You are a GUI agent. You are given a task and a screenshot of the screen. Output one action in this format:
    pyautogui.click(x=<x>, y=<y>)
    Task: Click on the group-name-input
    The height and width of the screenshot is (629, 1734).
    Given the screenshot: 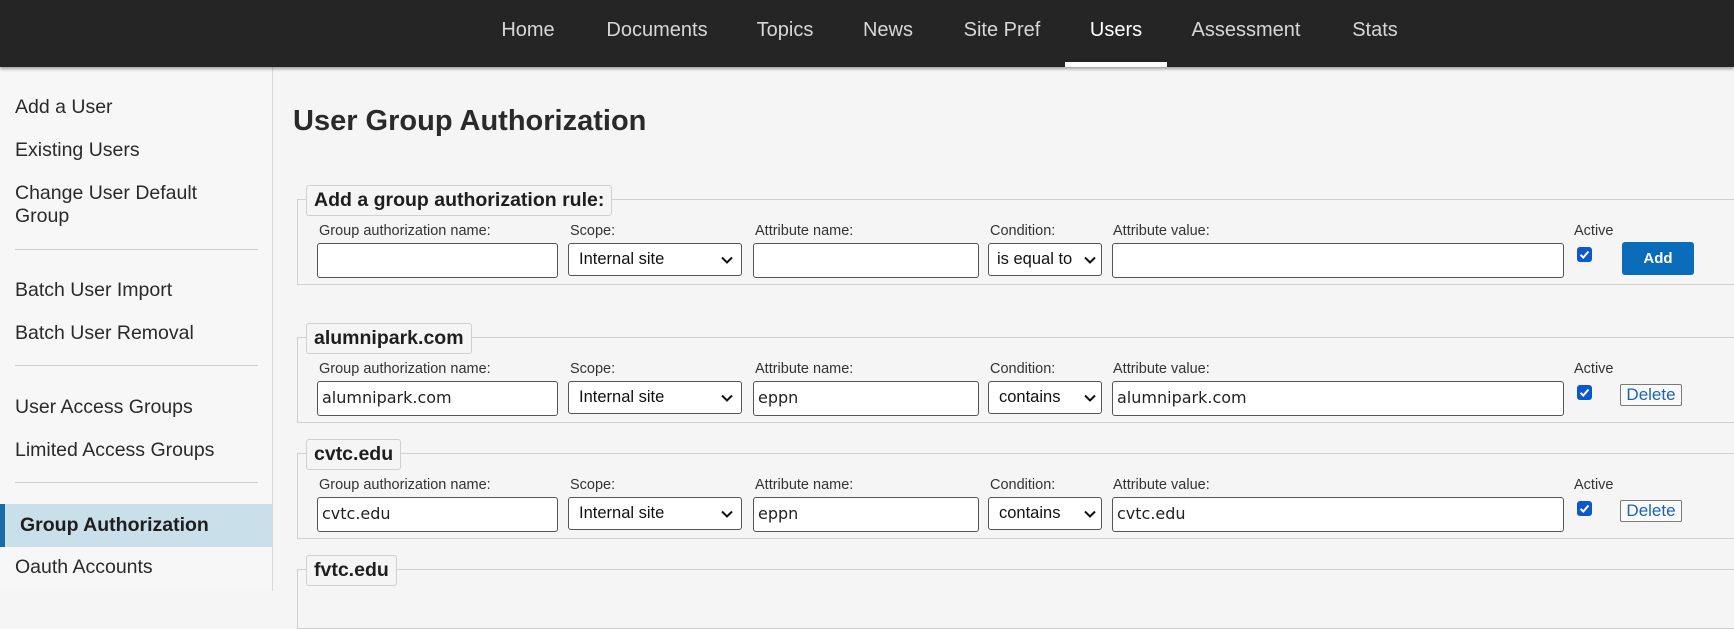 What is the action you would take?
    pyautogui.click(x=437, y=260)
    